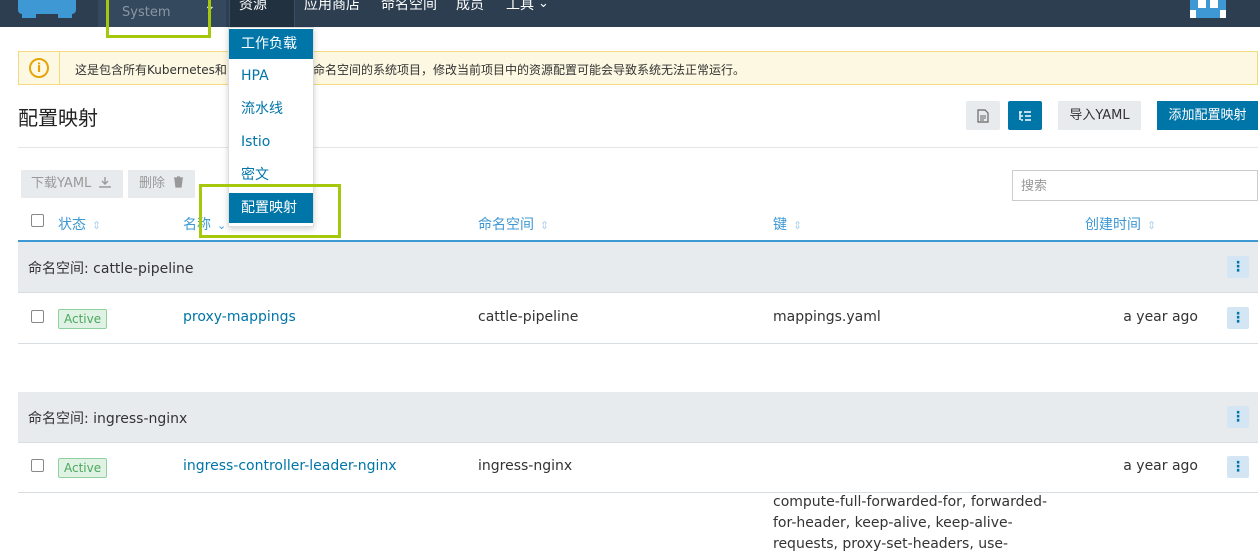 The width and height of the screenshot is (1260, 555). I want to click on warning-text-start: 这是包含所有Kubernetes和, so click(151, 70).